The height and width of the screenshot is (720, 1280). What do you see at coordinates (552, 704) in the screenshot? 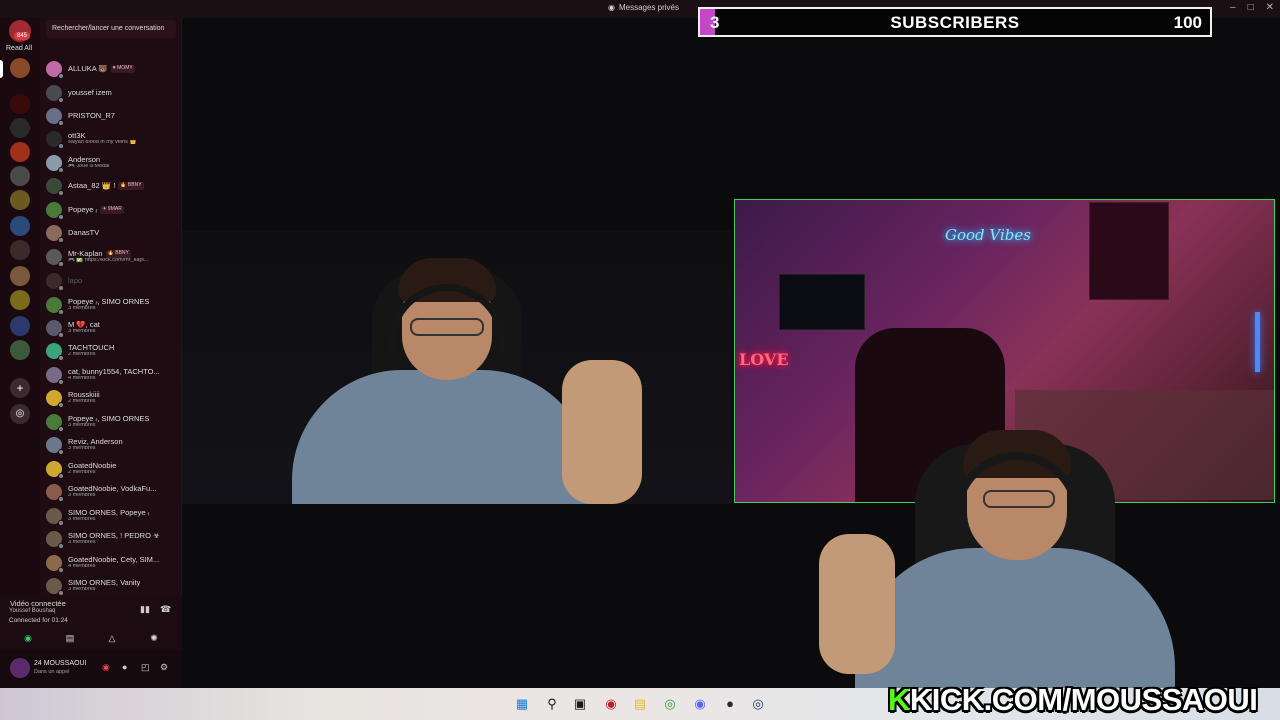
I see `search-icon: ⚲` at bounding box center [552, 704].